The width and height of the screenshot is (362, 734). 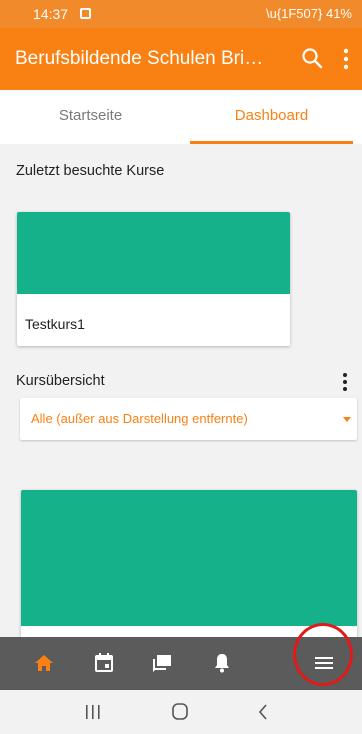 What do you see at coordinates (90, 171) in the screenshot?
I see `section-title: Zuletzt besuchte Kurse` at bounding box center [90, 171].